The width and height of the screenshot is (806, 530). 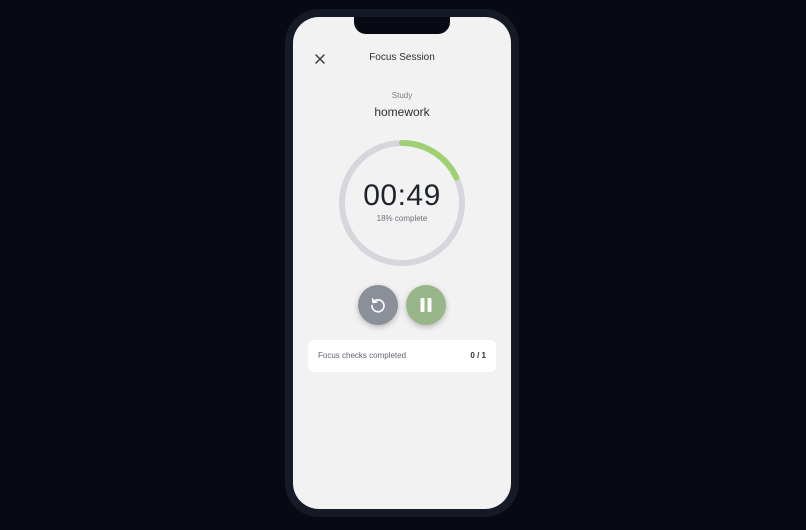 I want to click on pause-icon, so click(x=426, y=305).